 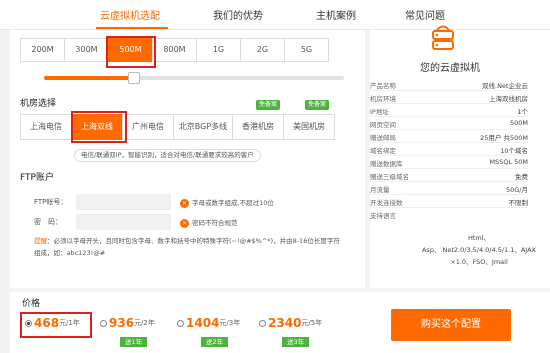 What do you see at coordinates (148, 127) in the screenshot?
I see `room-guangzhou-telecom: 广州电信` at bounding box center [148, 127].